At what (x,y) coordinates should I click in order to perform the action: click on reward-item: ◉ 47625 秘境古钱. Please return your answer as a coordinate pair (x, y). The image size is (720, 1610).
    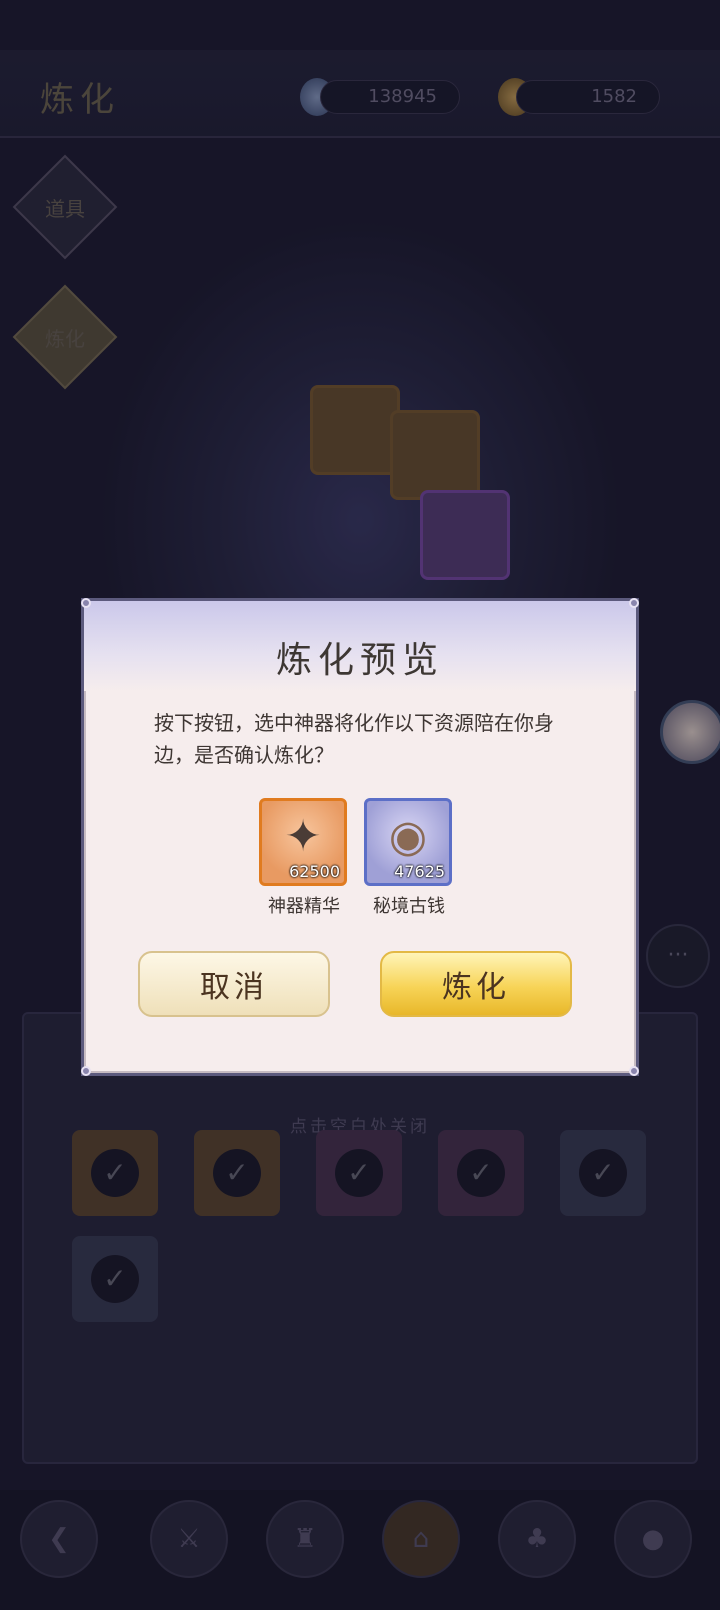
    Looking at the image, I should click on (409, 858).